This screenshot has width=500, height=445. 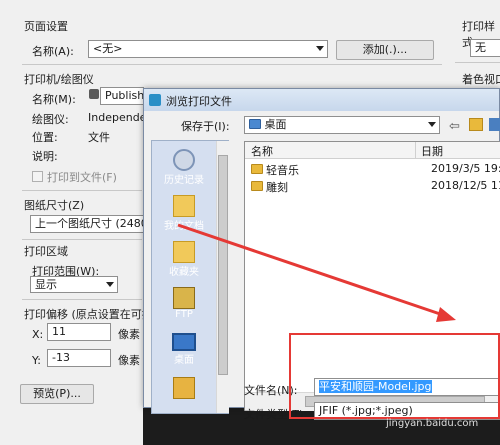 What do you see at coordinates (312, 270) in the screenshot?
I see `annotation-arrow-line` at bounding box center [312, 270].